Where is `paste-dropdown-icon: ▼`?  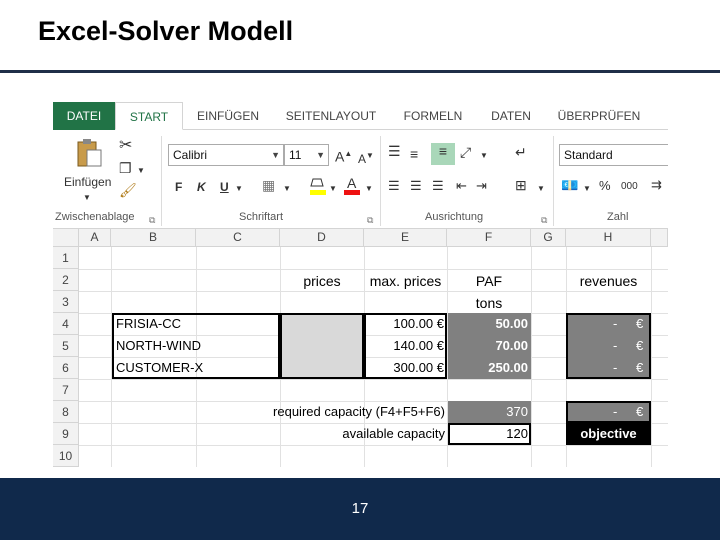 paste-dropdown-icon: ▼ is located at coordinates (87, 198).